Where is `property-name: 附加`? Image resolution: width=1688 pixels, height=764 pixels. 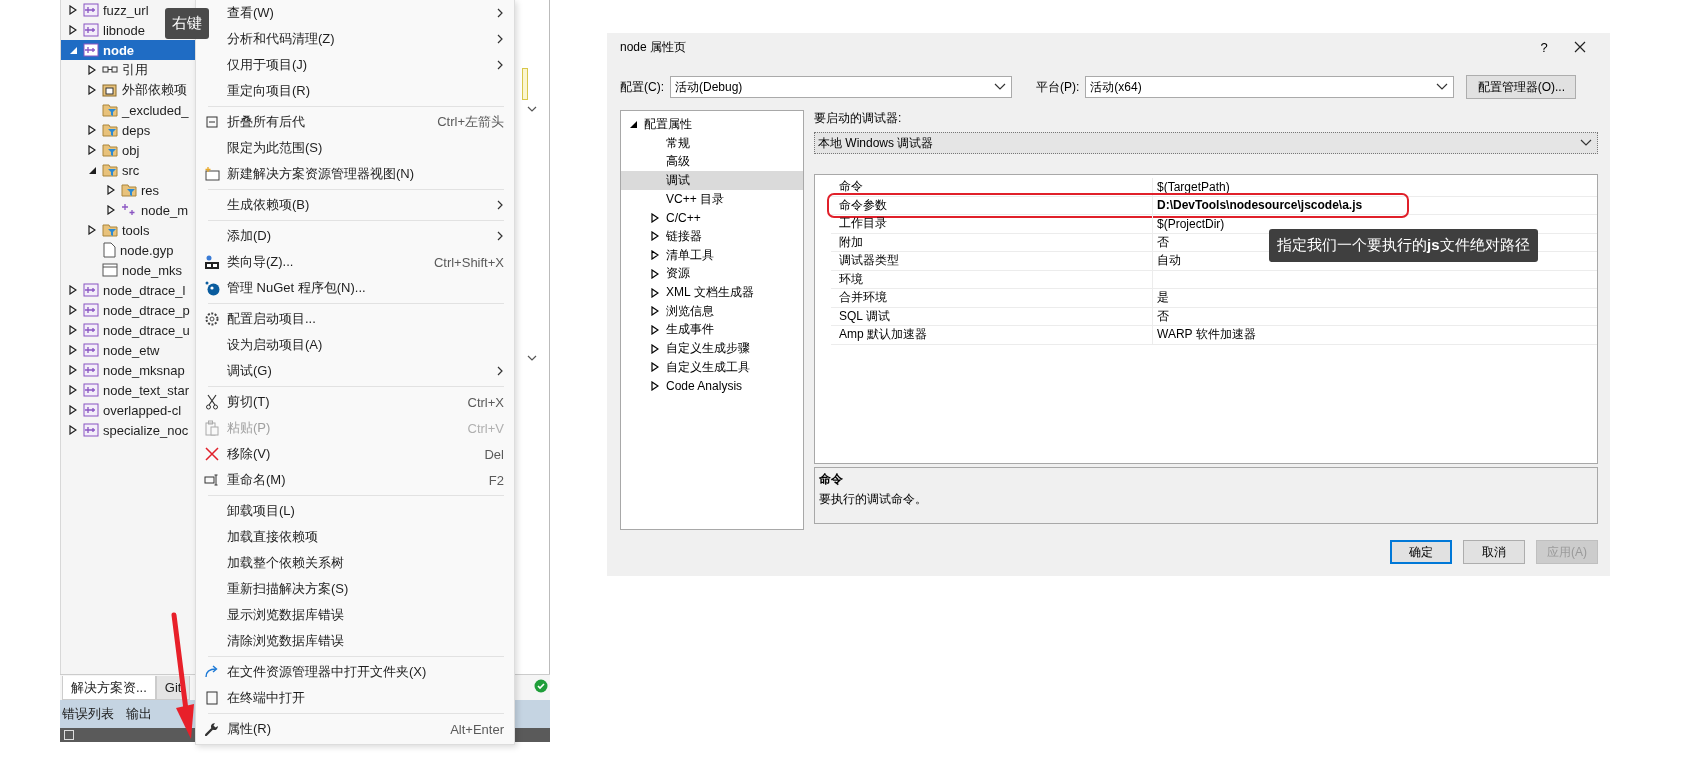
property-name: 附加 is located at coordinates (992, 242).